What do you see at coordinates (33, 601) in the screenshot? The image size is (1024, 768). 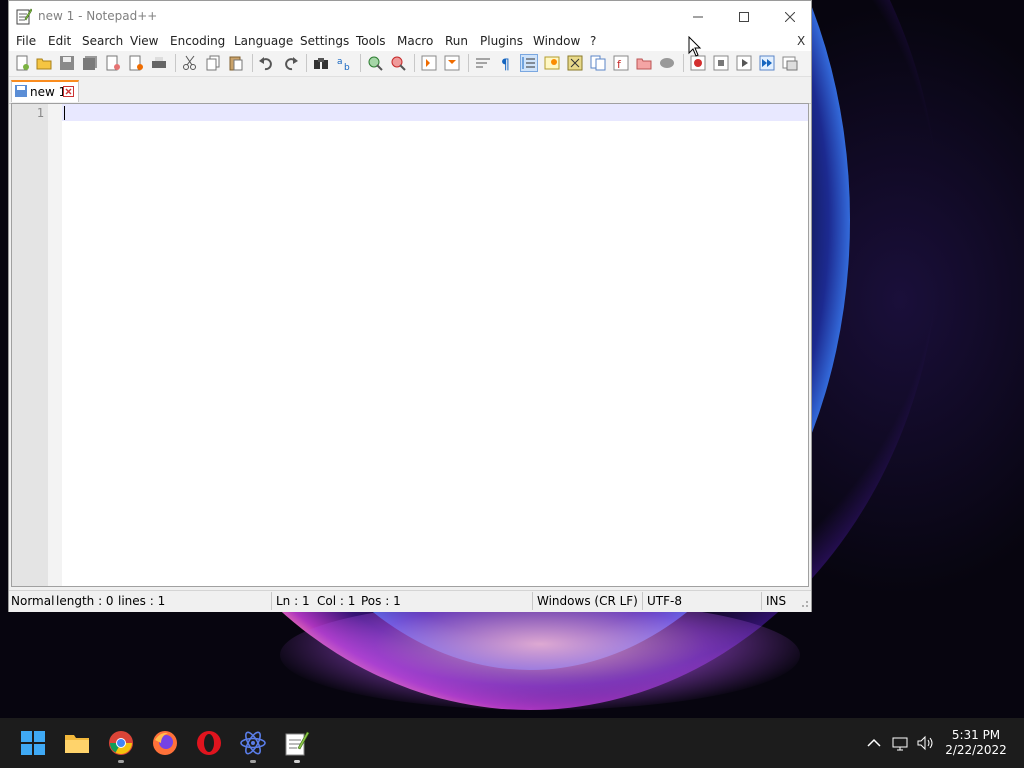 I see `status-mode: Normal` at bounding box center [33, 601].